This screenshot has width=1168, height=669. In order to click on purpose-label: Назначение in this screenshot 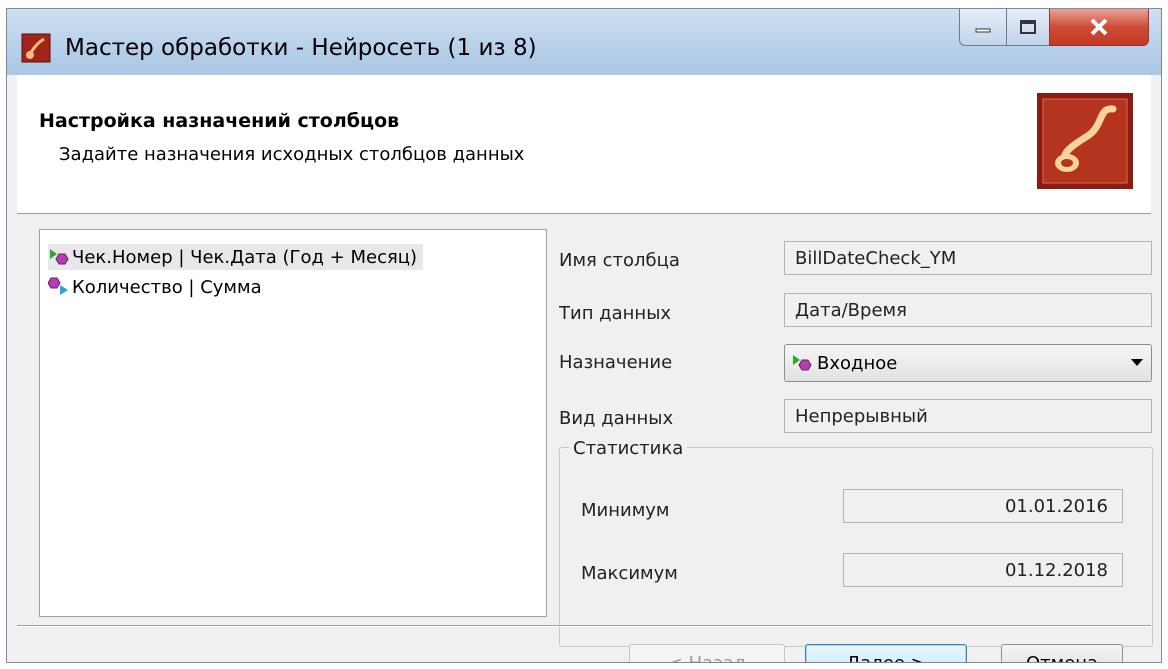, I will do `click(616, 362)`.